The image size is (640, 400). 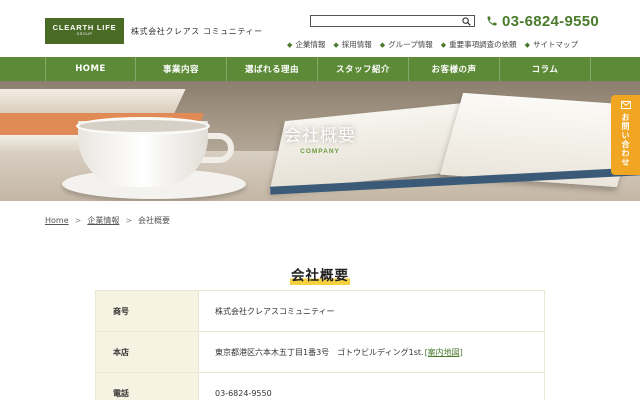 I want to click on utility-nav-company-info: ◆ 企業情報, so click(x=306, y=44).